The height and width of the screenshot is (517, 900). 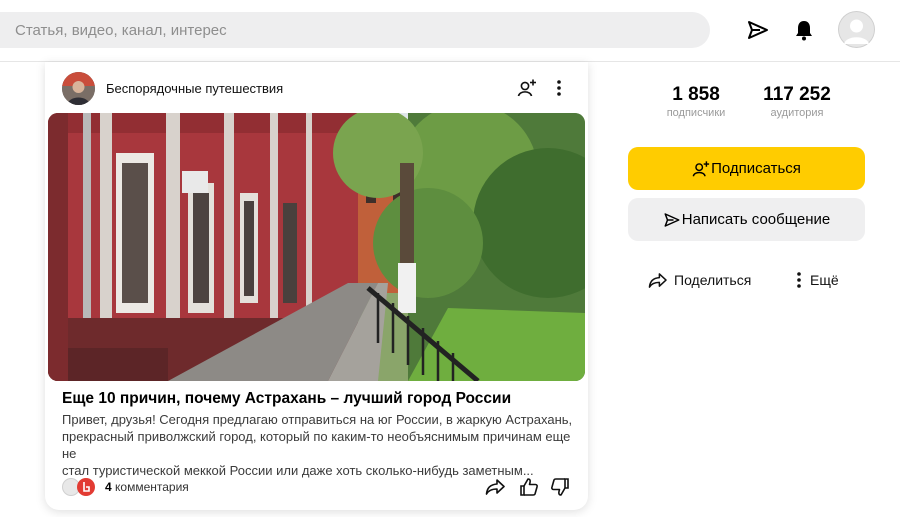 What do you see at coordinates (701, 168) in the screenshot?
I see `add-person-icon` at bounding box center [701, 168].